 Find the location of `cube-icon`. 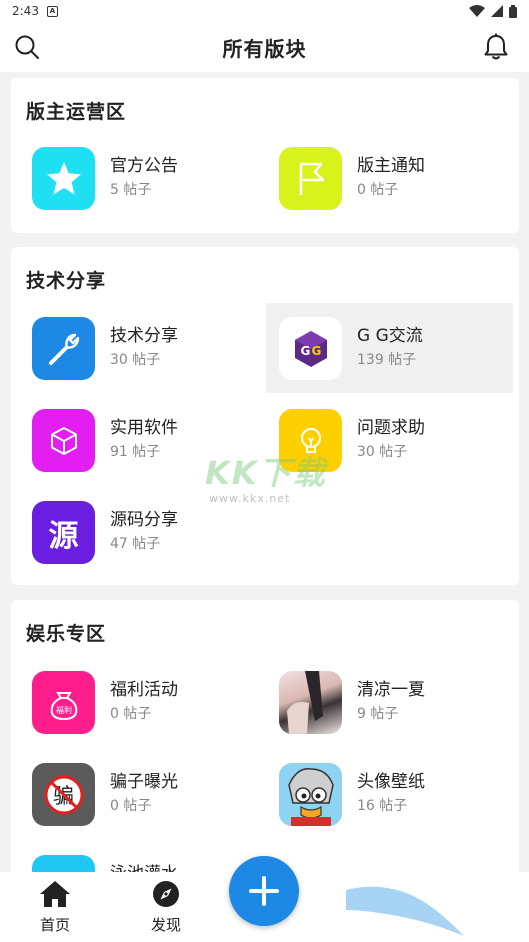

cube-icon is located at coordinates (63, 440).